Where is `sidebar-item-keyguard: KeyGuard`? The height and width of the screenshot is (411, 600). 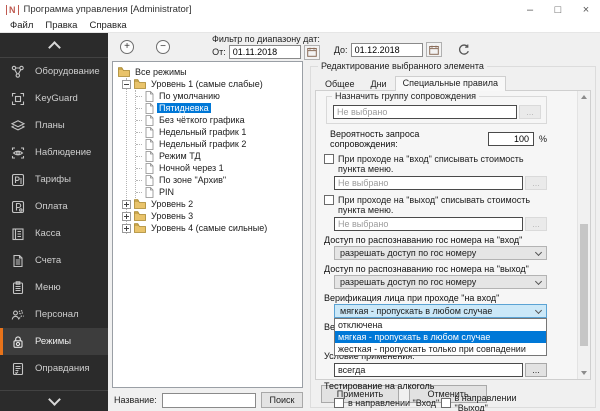 sidebar-item-keyguard: KeyGuard is located at coordinates (54, 98).